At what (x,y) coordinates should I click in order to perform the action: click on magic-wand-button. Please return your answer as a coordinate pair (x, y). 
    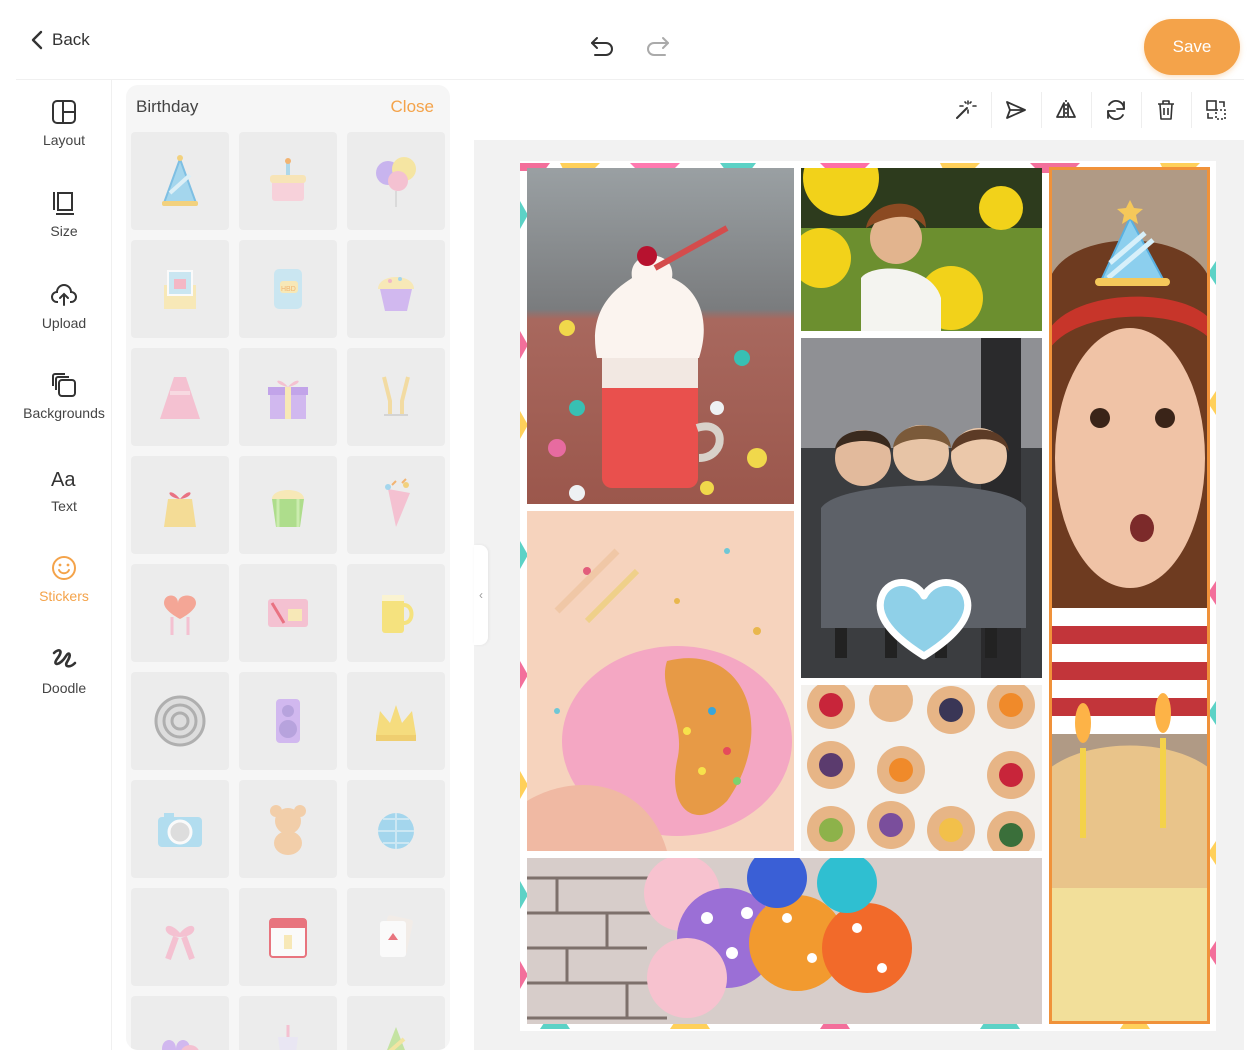
    Looking at the image, I should click on (965, 110).